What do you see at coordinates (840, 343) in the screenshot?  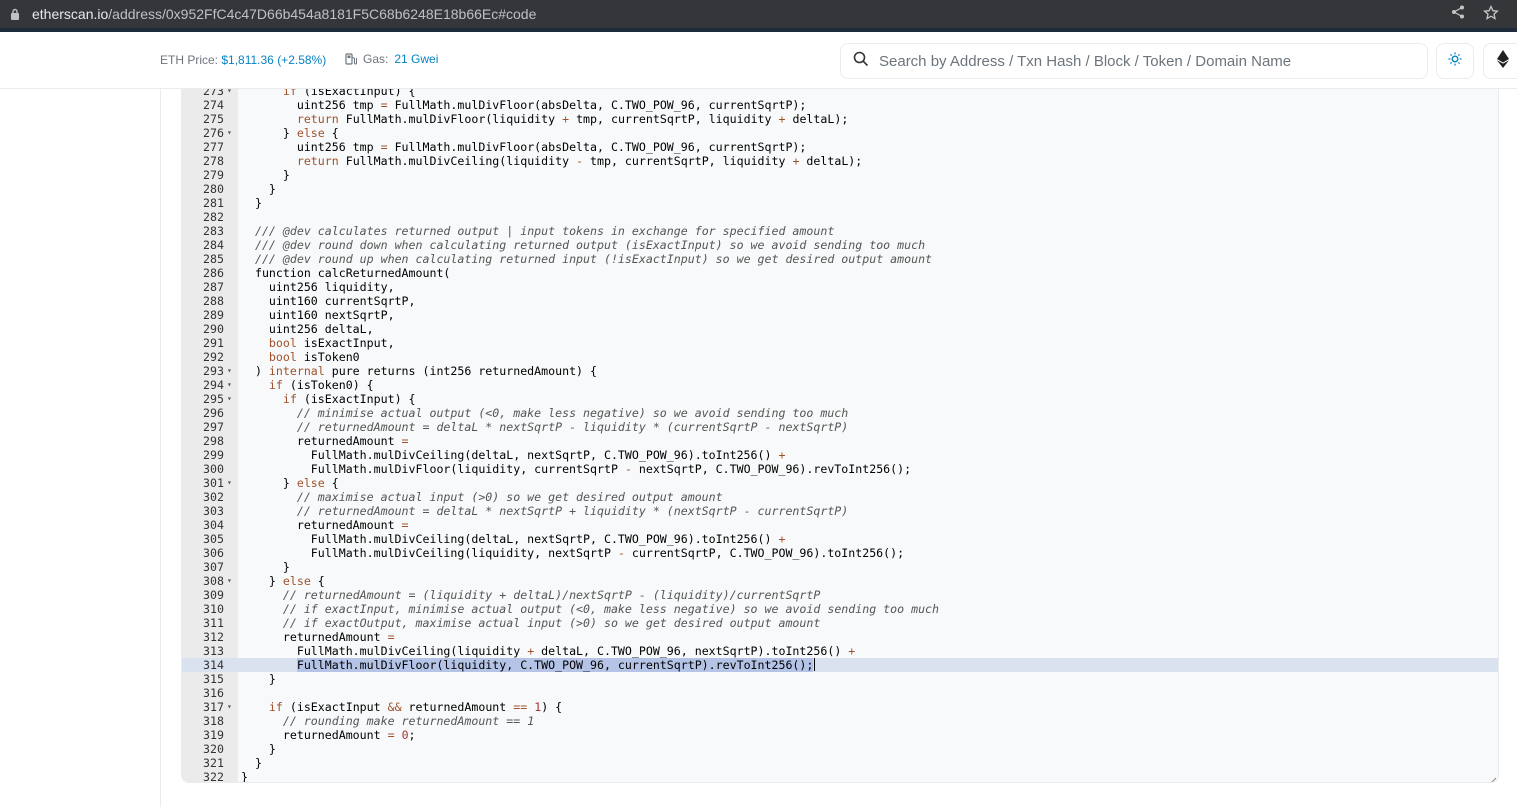 I see `code-line: 291 bool isExactInput,` at bounding box center [840, 343].